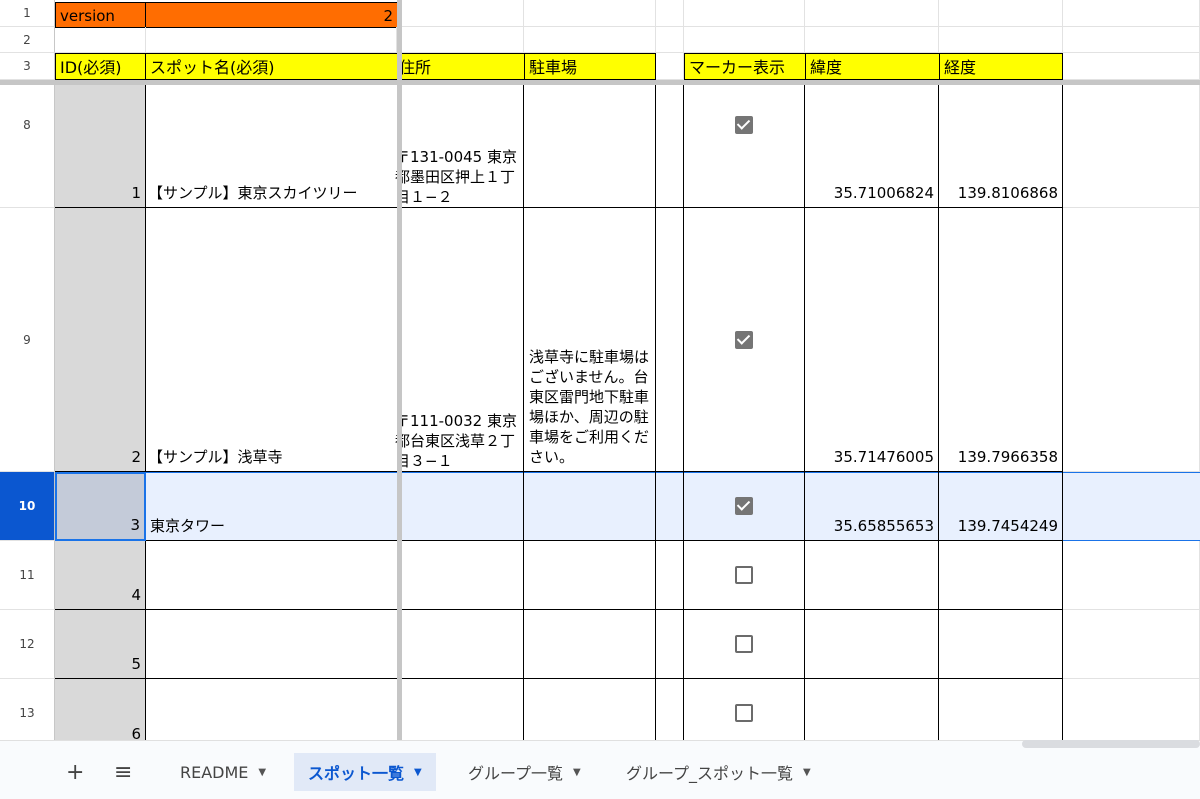  Describe the element at coordinates (223, 772) in the screenshot. I see `tab-readme: README ▼` at that location.